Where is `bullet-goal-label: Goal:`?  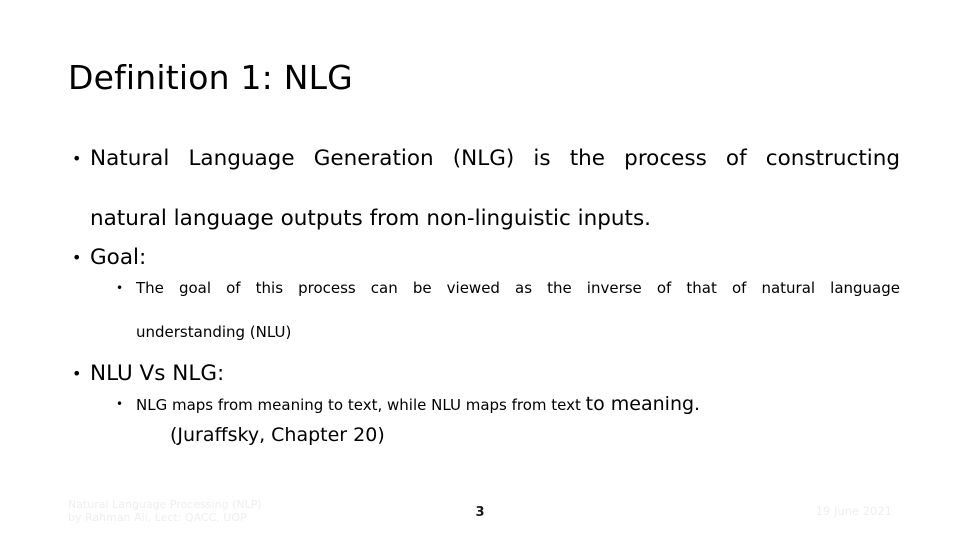
bullet-goal-label: Goal: is located at coordinates (118, 257).